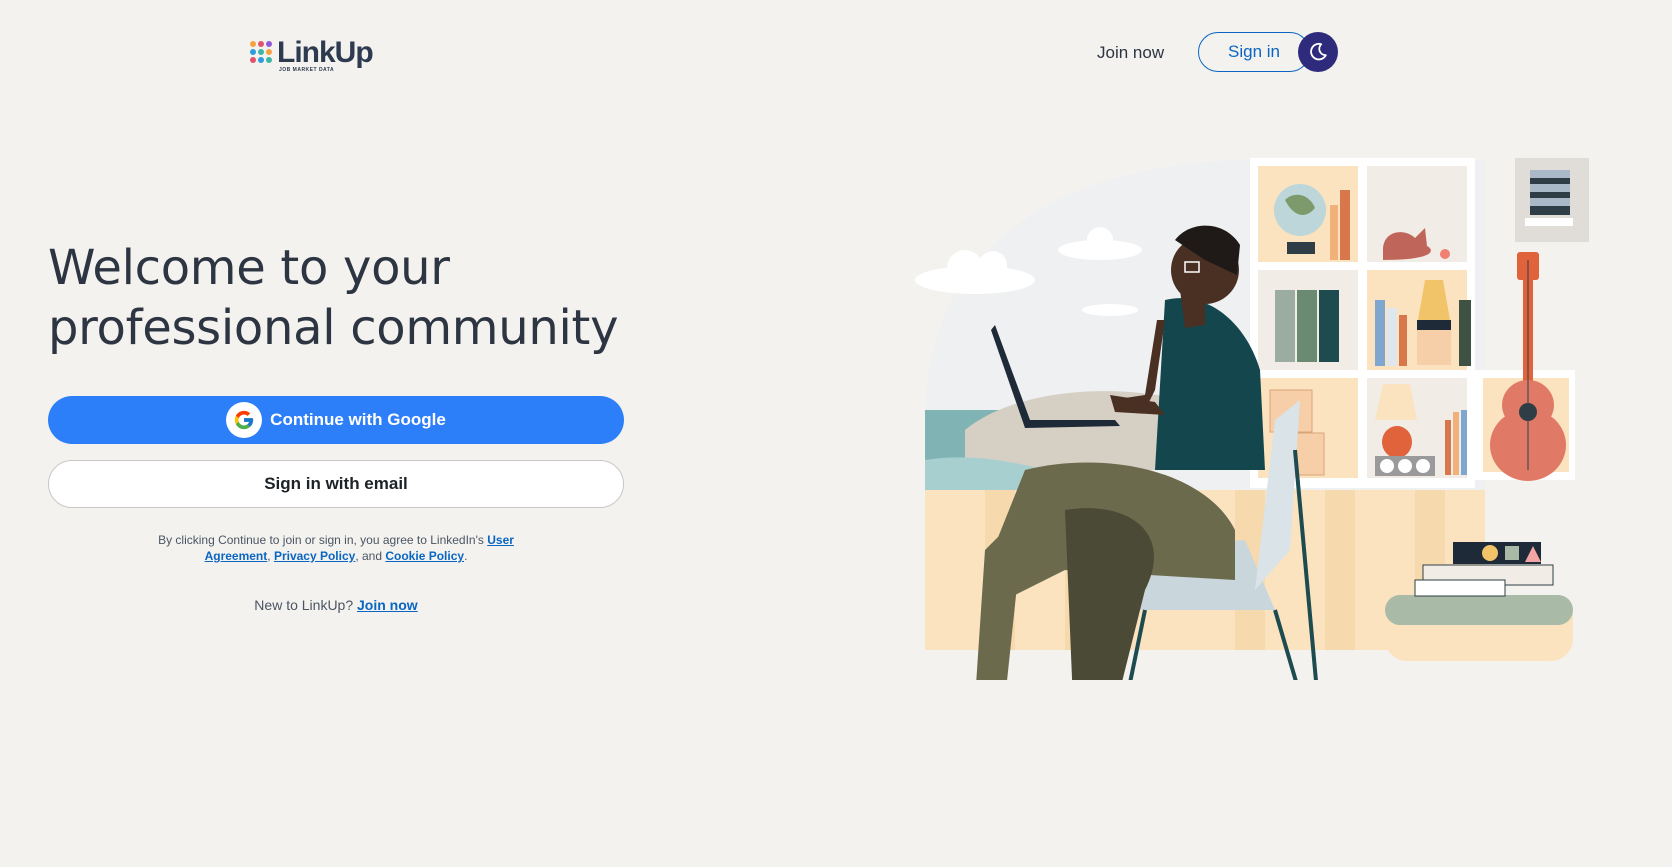 The image size is (1672, 867). I want to click on continue-with-google-button: Continue with Google, so click(336, 420).